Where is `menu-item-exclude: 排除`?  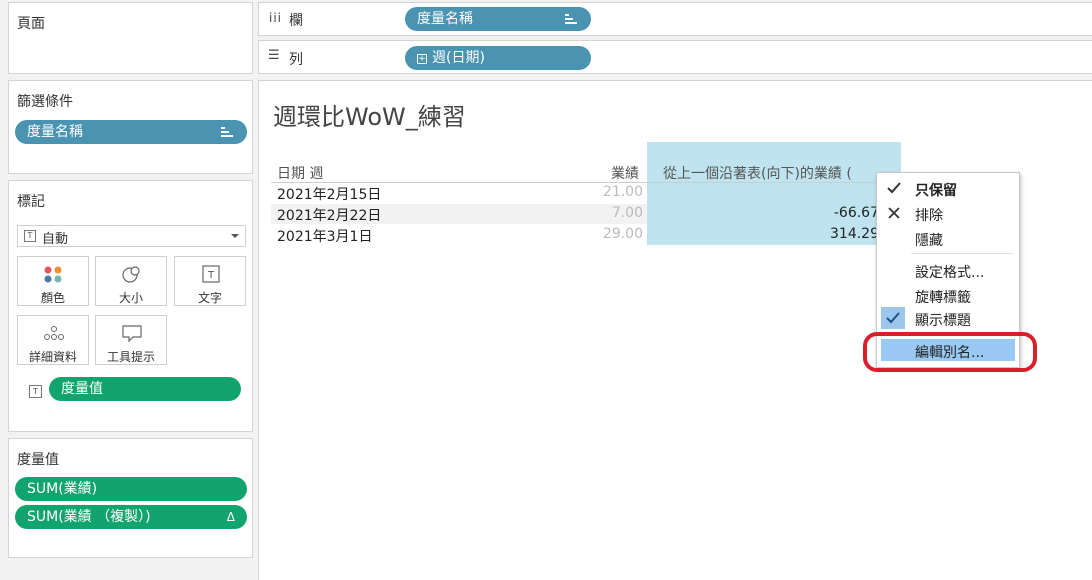 menu-item-exclude: 排除 is located at coordinates (948, 213).